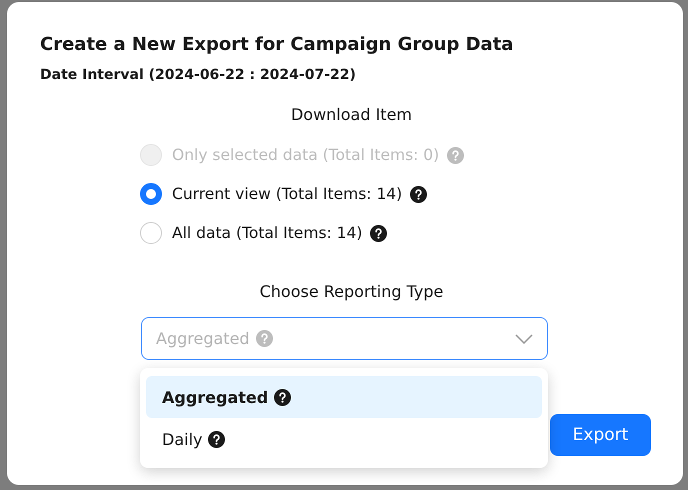 The width and height of the screenshot is (688, 490). I want to click on radio-option: Current view (Total Items: 14), so click(271, 194).